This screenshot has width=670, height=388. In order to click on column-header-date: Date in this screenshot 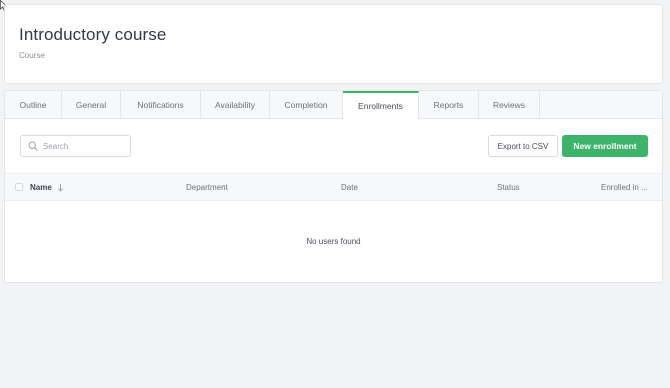, I will do `click(349, 187)`.